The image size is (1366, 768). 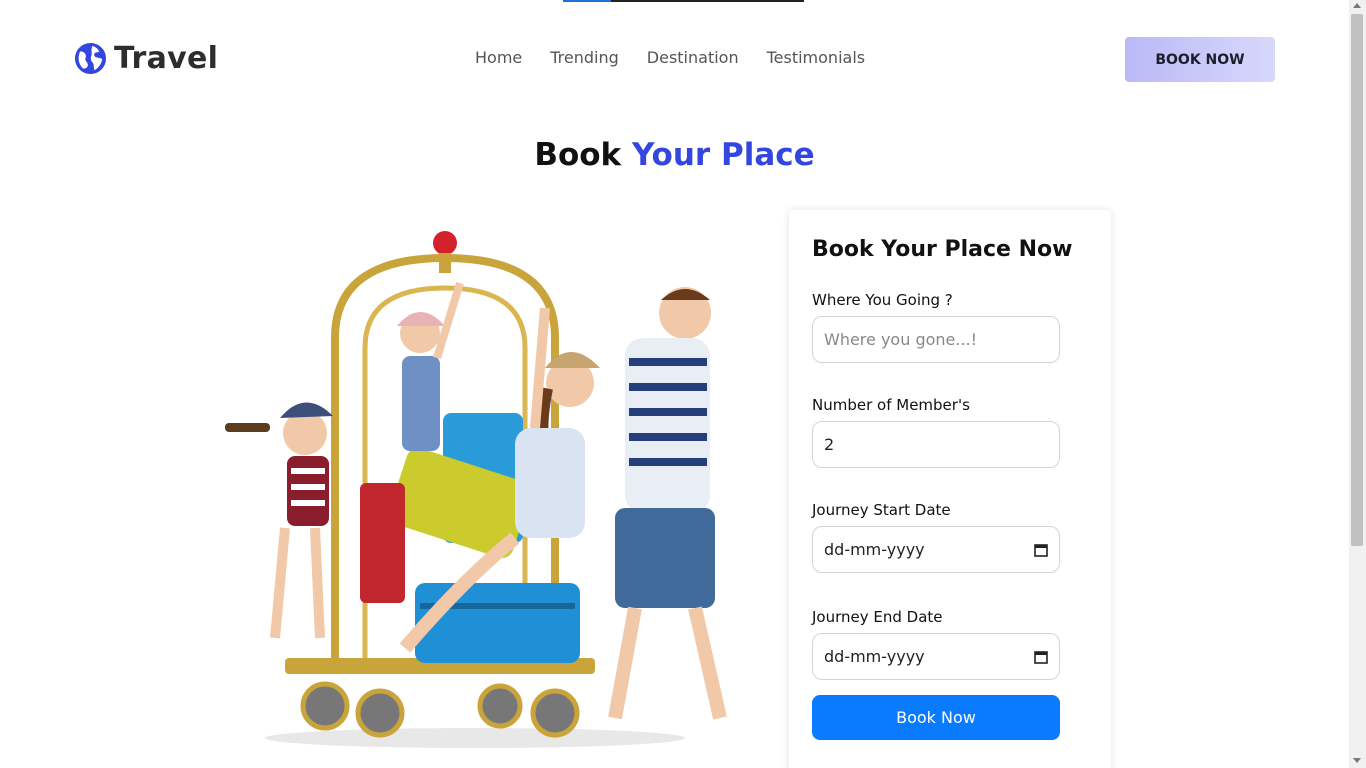 I want to click on start-date-value: dd-mm-yyyy, so click(x=874, y=549).